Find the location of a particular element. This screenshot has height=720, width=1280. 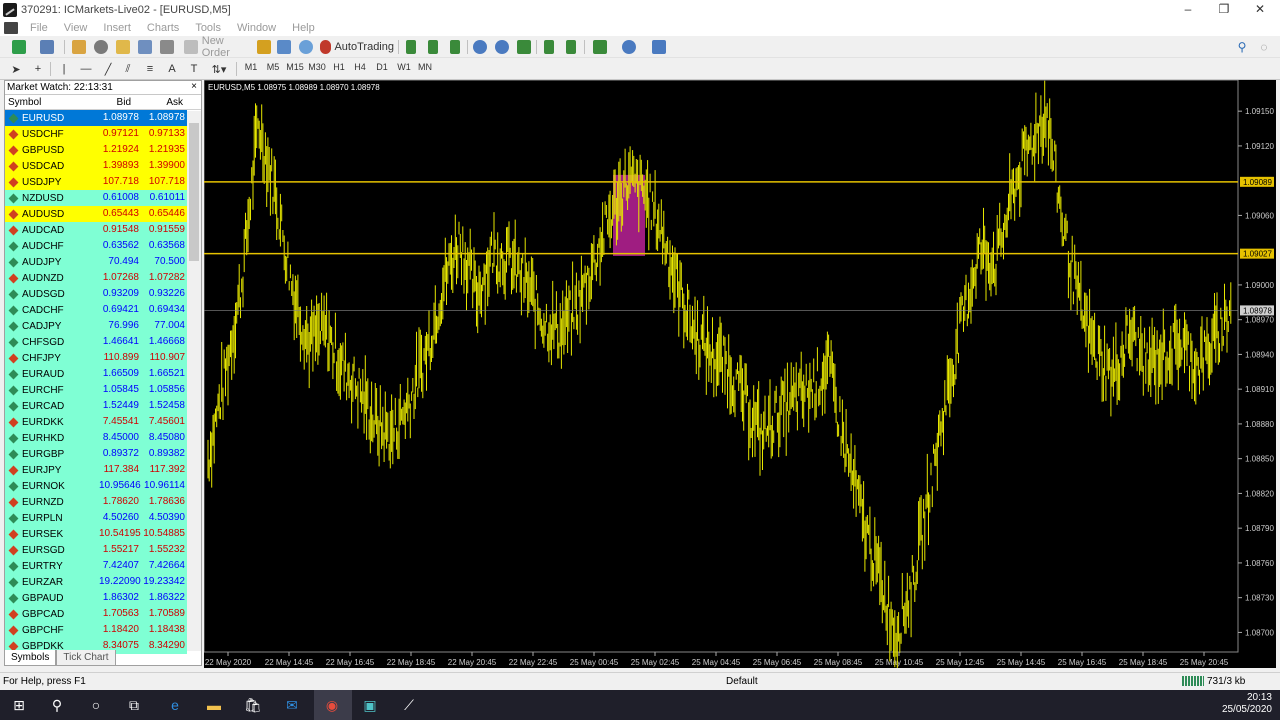

restore-button: ❐ is located at coordinates (1224, 9).